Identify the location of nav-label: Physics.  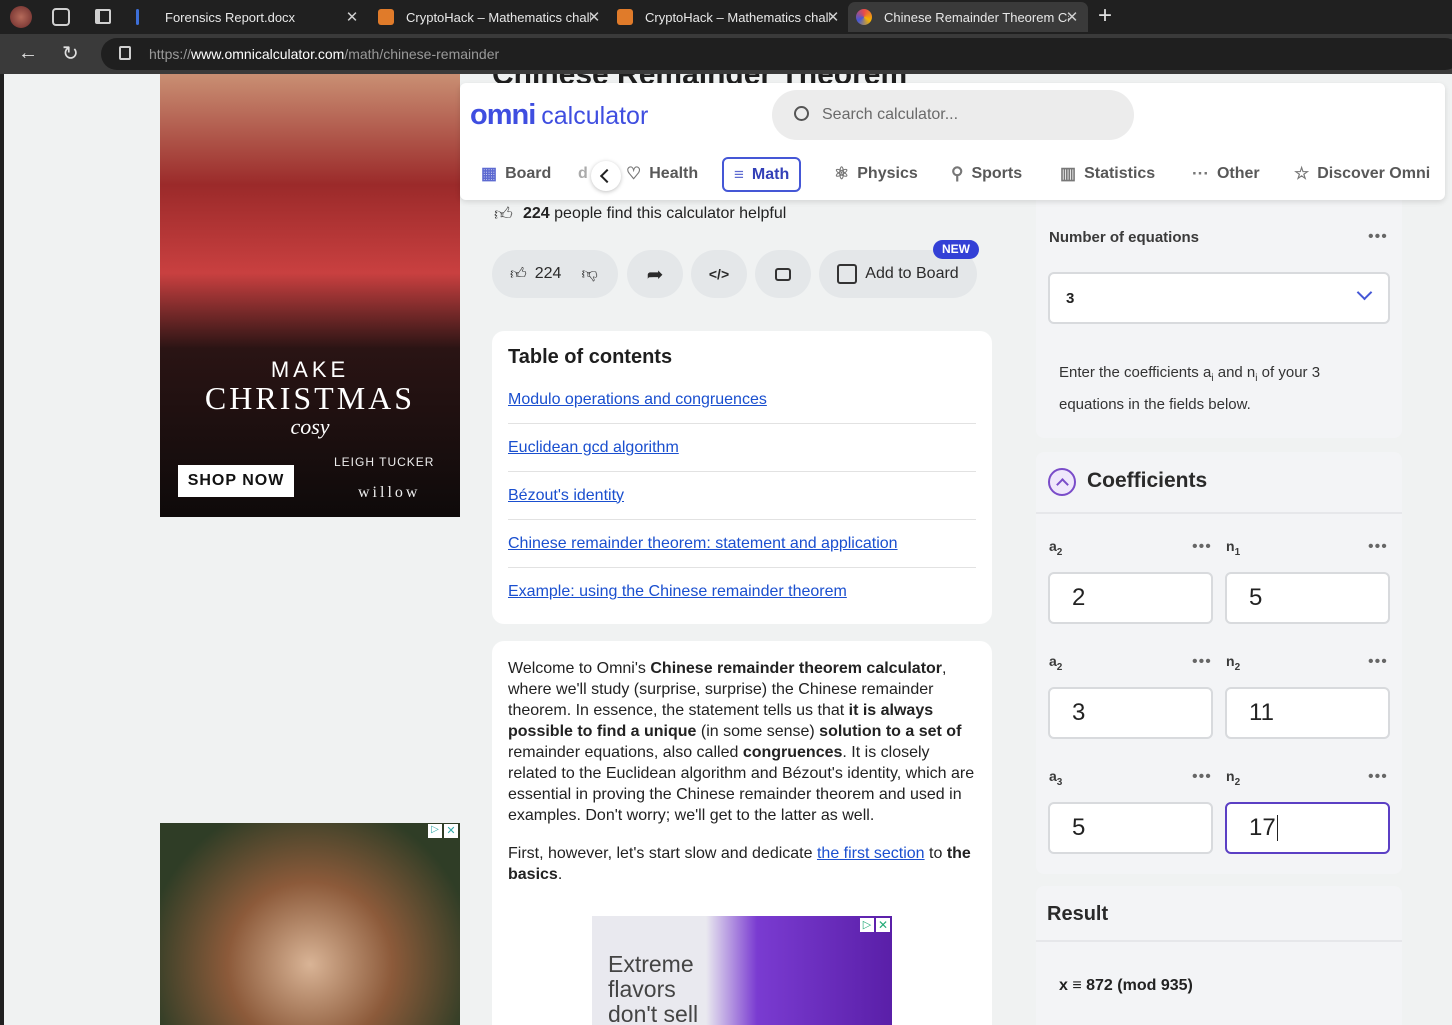
(887, 173).